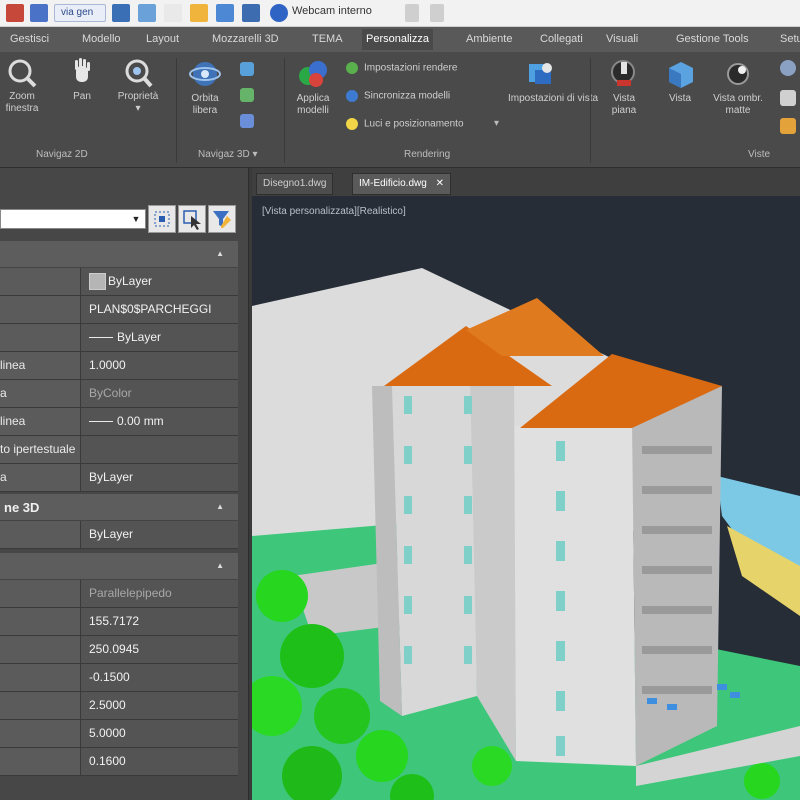 This screenshot has width=800, height=800. What do you see at coordinates (22, 86) in the screenshot?
I see `zoom-window-button: Zoom finestra` at bounding box center [22, 86].